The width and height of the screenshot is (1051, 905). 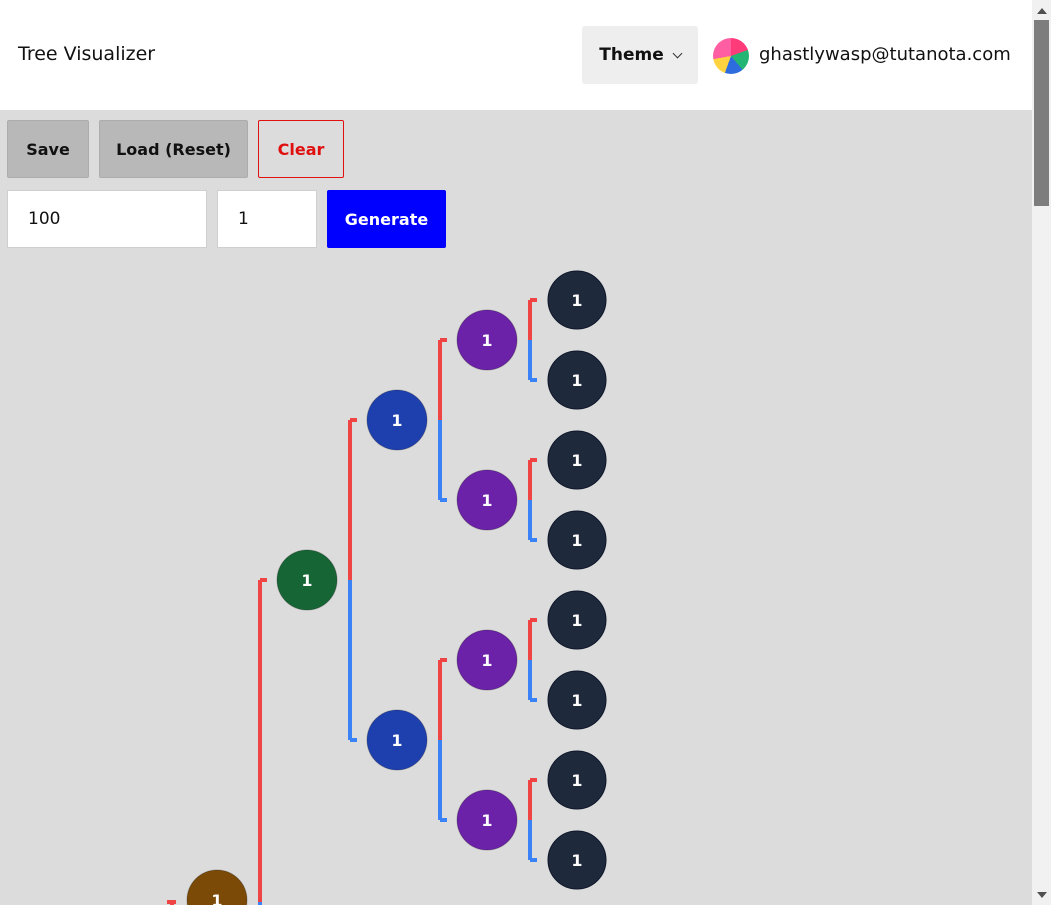 I want to click on avatar, so click(x=731, y=56).